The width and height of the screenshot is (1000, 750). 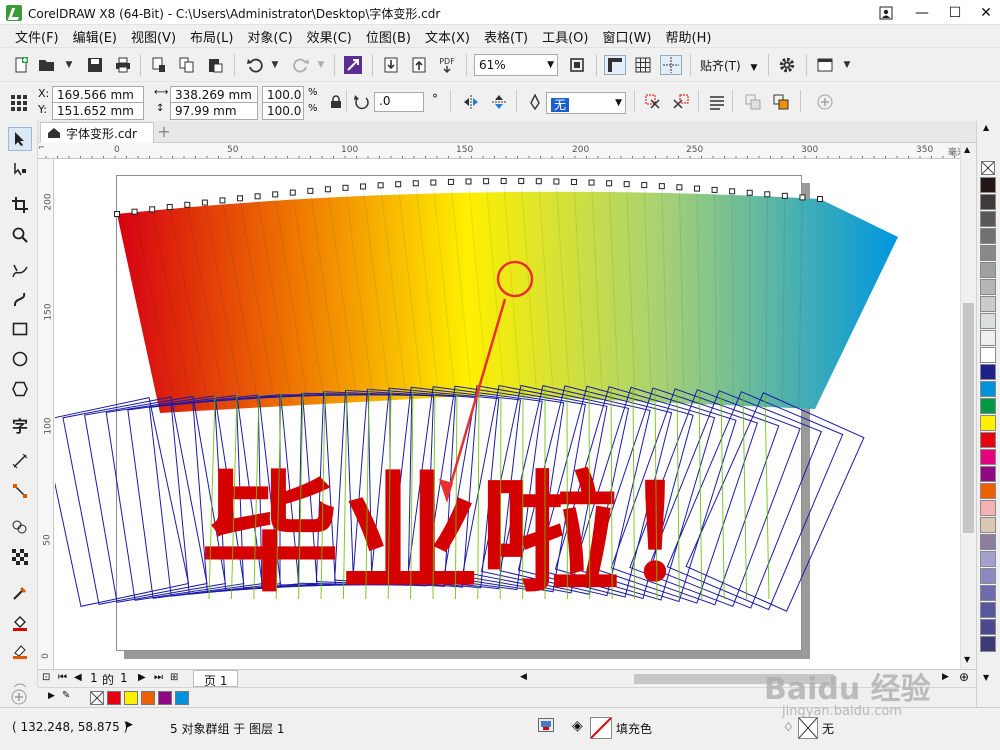 I want to click on text-tool-icon: 字, so click(x=20, y=425).